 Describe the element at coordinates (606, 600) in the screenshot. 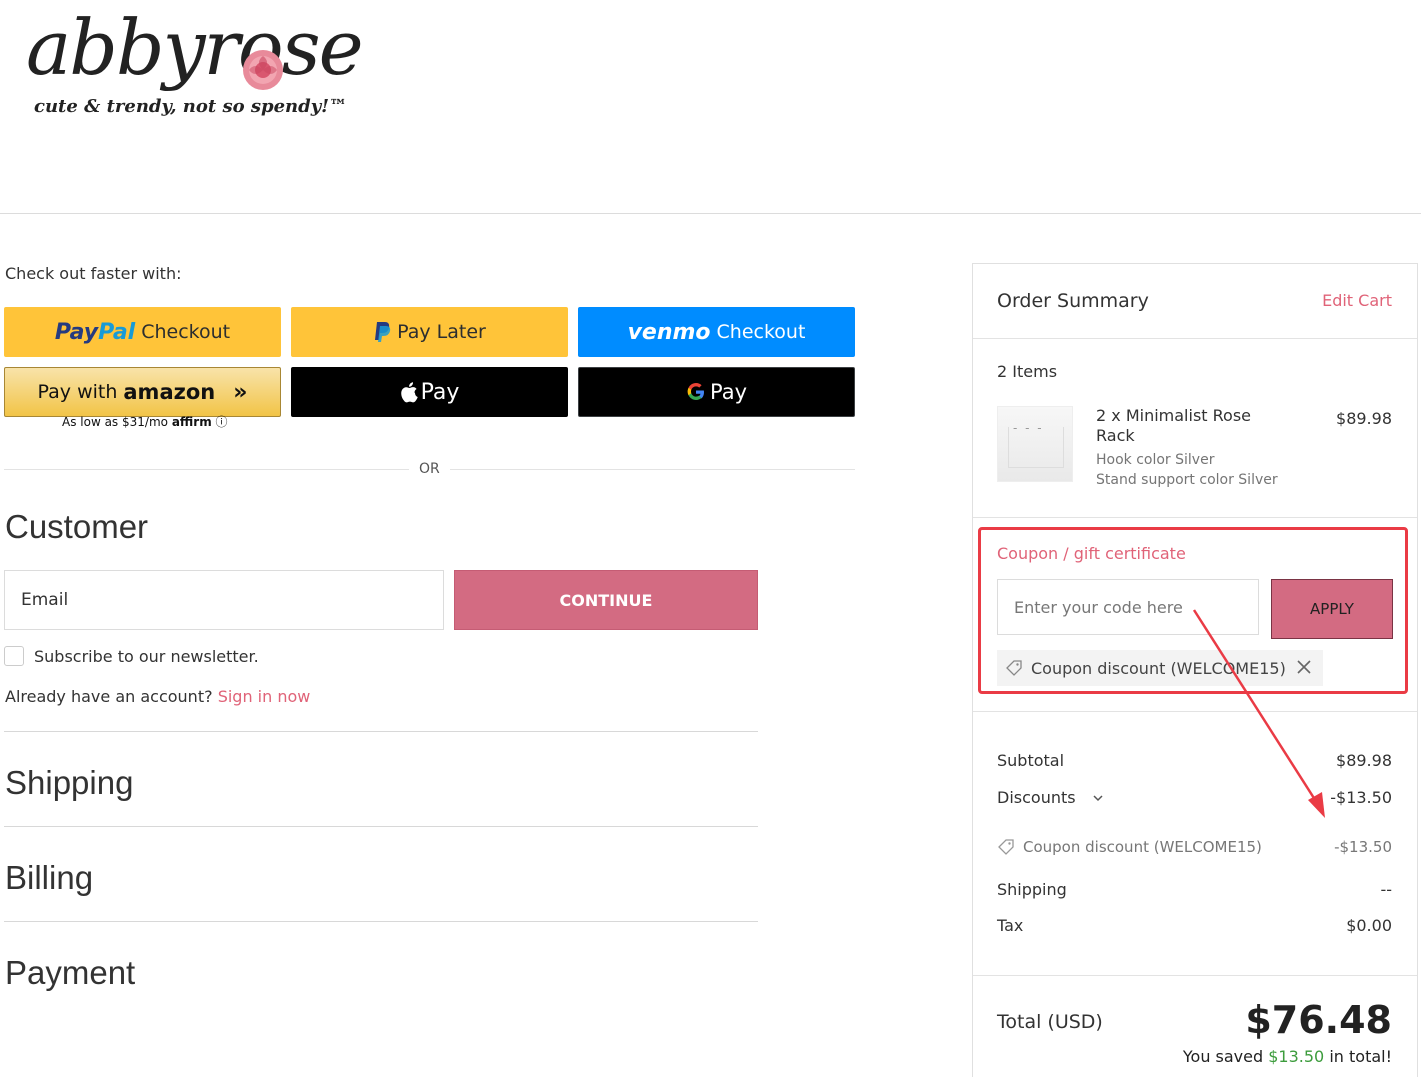

I see `continue-button: CONTINUE` at that location.